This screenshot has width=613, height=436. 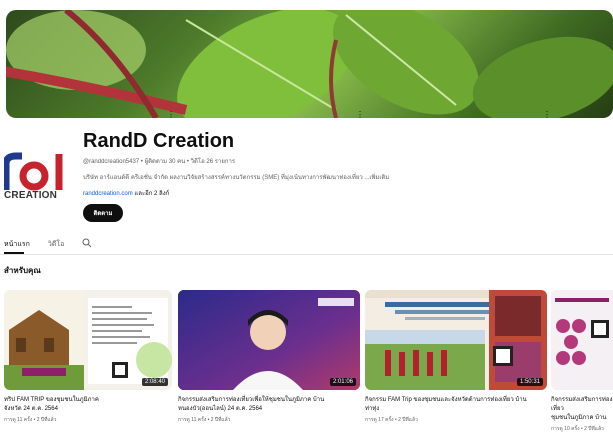 I want to click on video-thumbnail, so click(x=582, y=340).